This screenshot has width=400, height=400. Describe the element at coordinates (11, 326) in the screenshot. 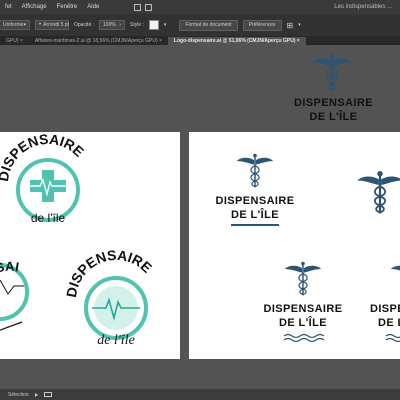

I see `swash-line` at that location.